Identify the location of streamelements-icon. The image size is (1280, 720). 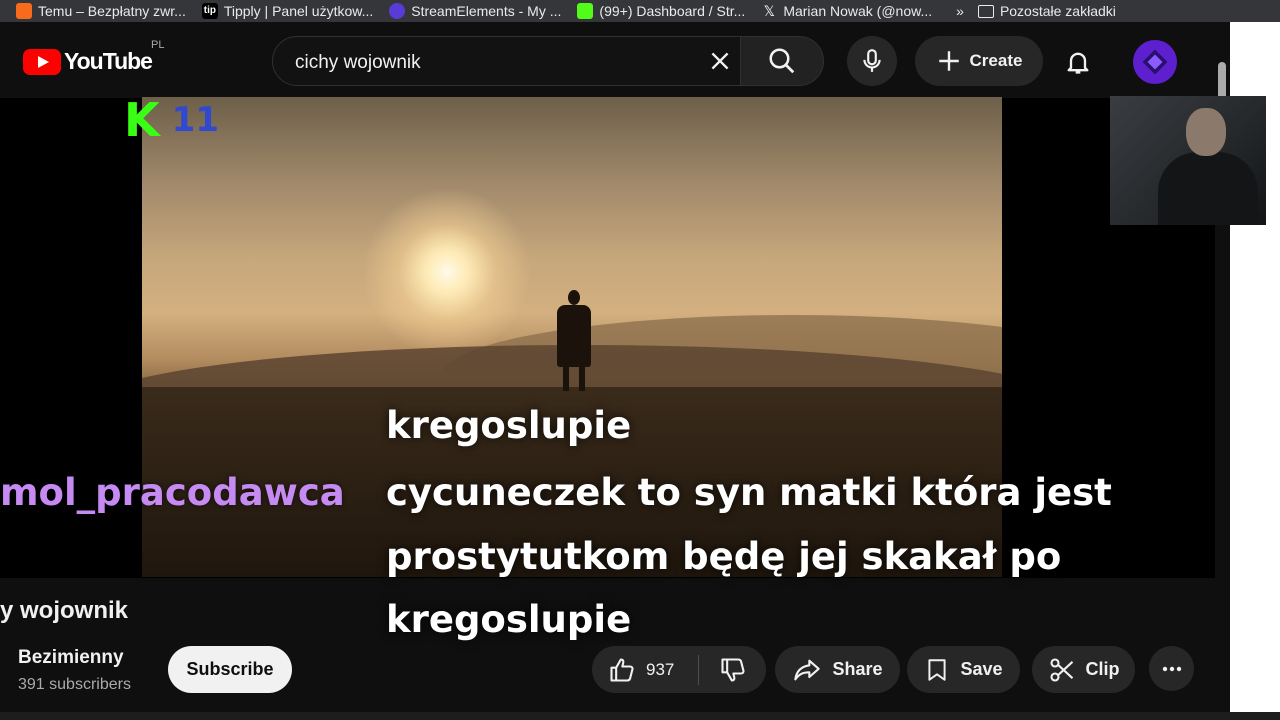
(397, 11).